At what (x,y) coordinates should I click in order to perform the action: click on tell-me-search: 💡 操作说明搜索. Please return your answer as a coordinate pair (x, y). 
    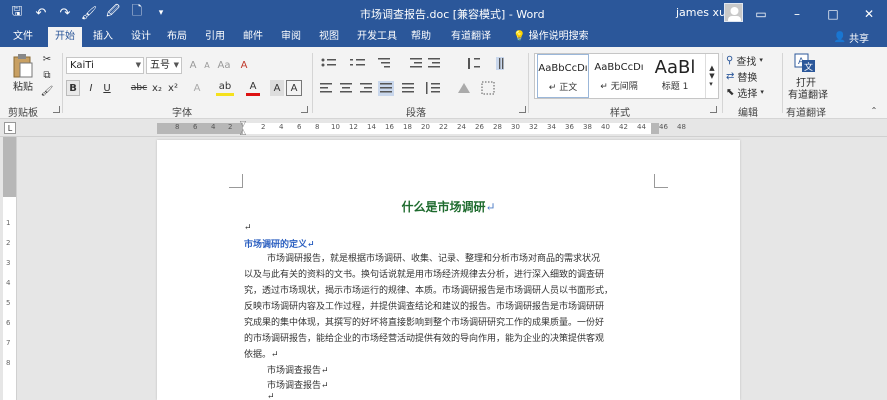
    Looking at the image, I should click on (551, 37).